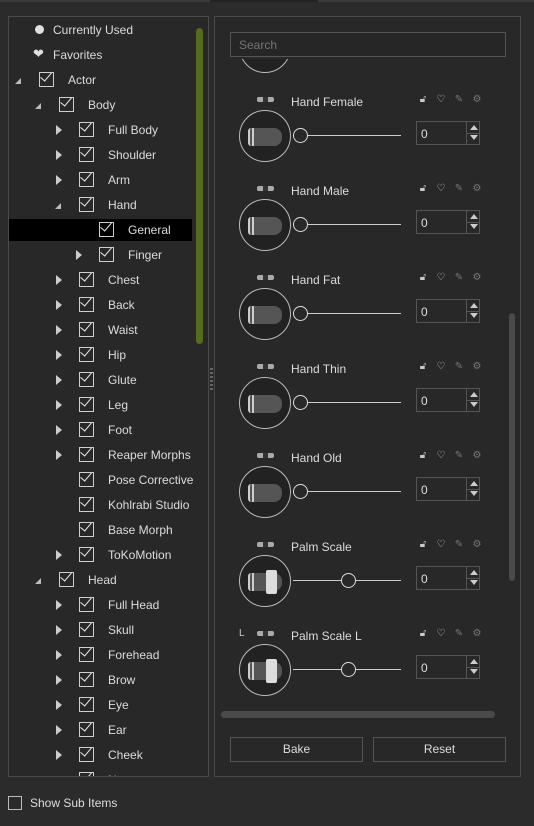 The image size is (534, 826). Describe the element at coordinates (512, 447) in the screenshot. I see `vertical-scrollbar` at that location.